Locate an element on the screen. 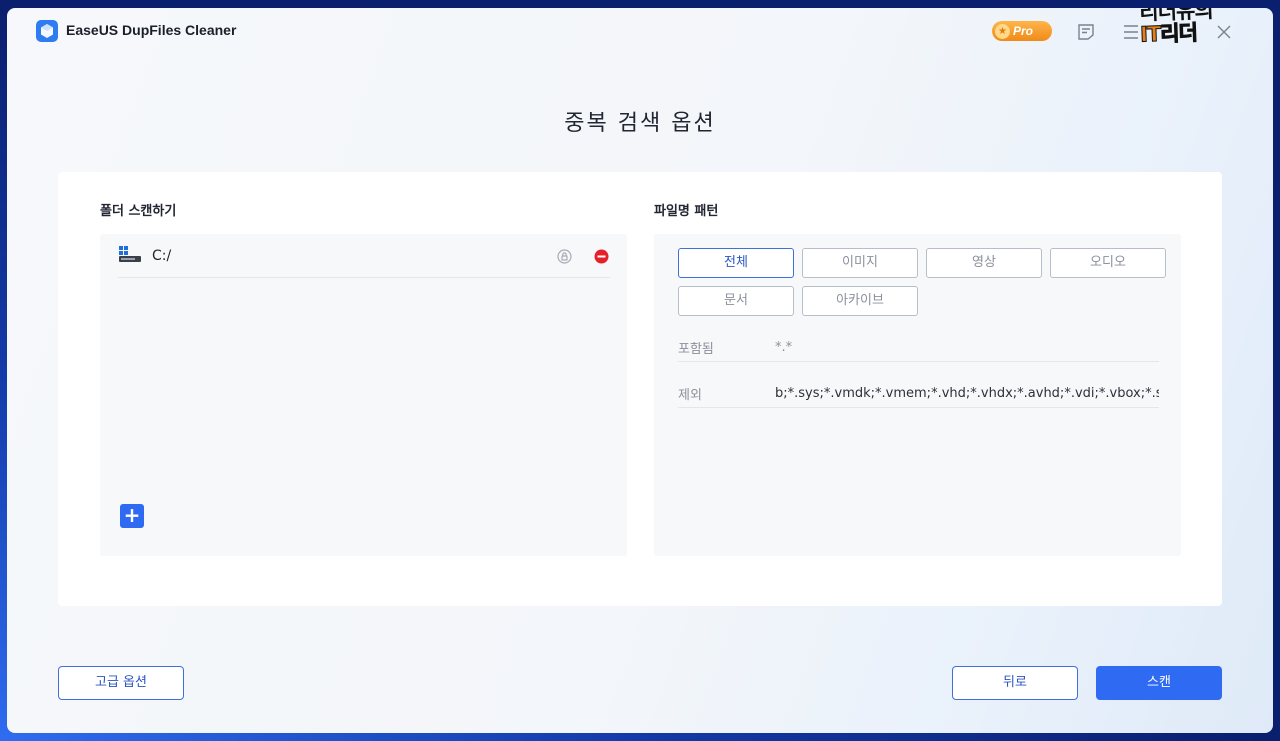 This screenshot has height=741, width=1280. star-icon: ★ is located at coordinates (1002, 31).